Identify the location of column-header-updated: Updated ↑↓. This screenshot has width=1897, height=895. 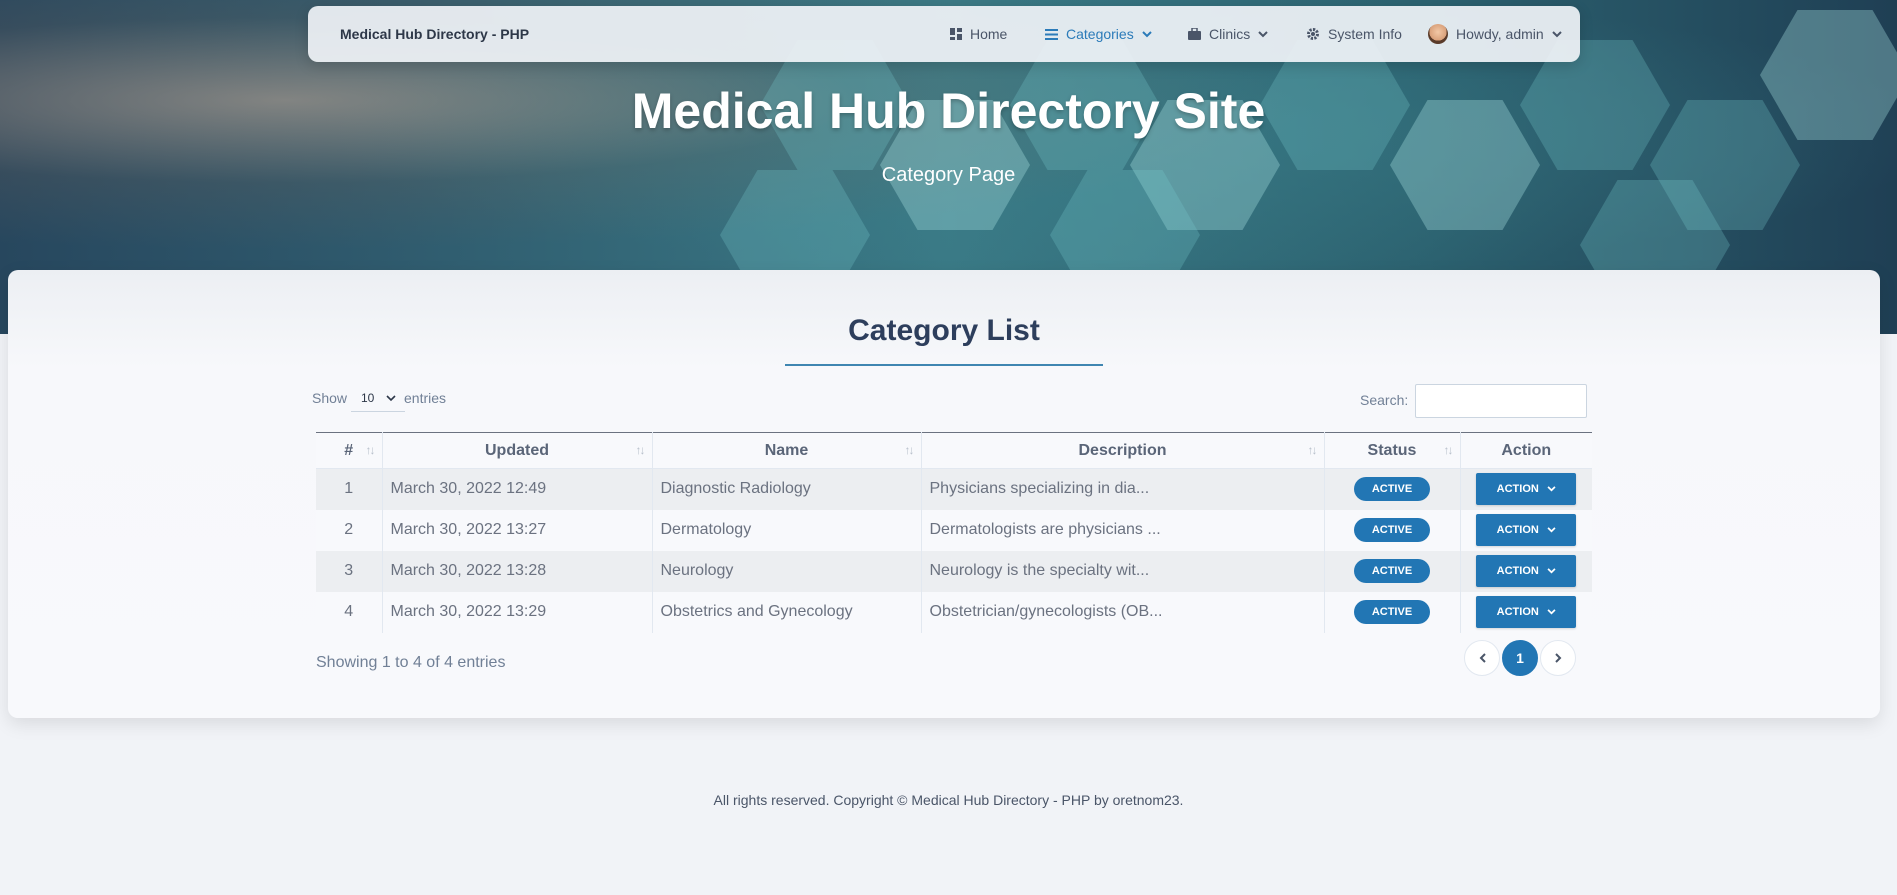
(517, 450).